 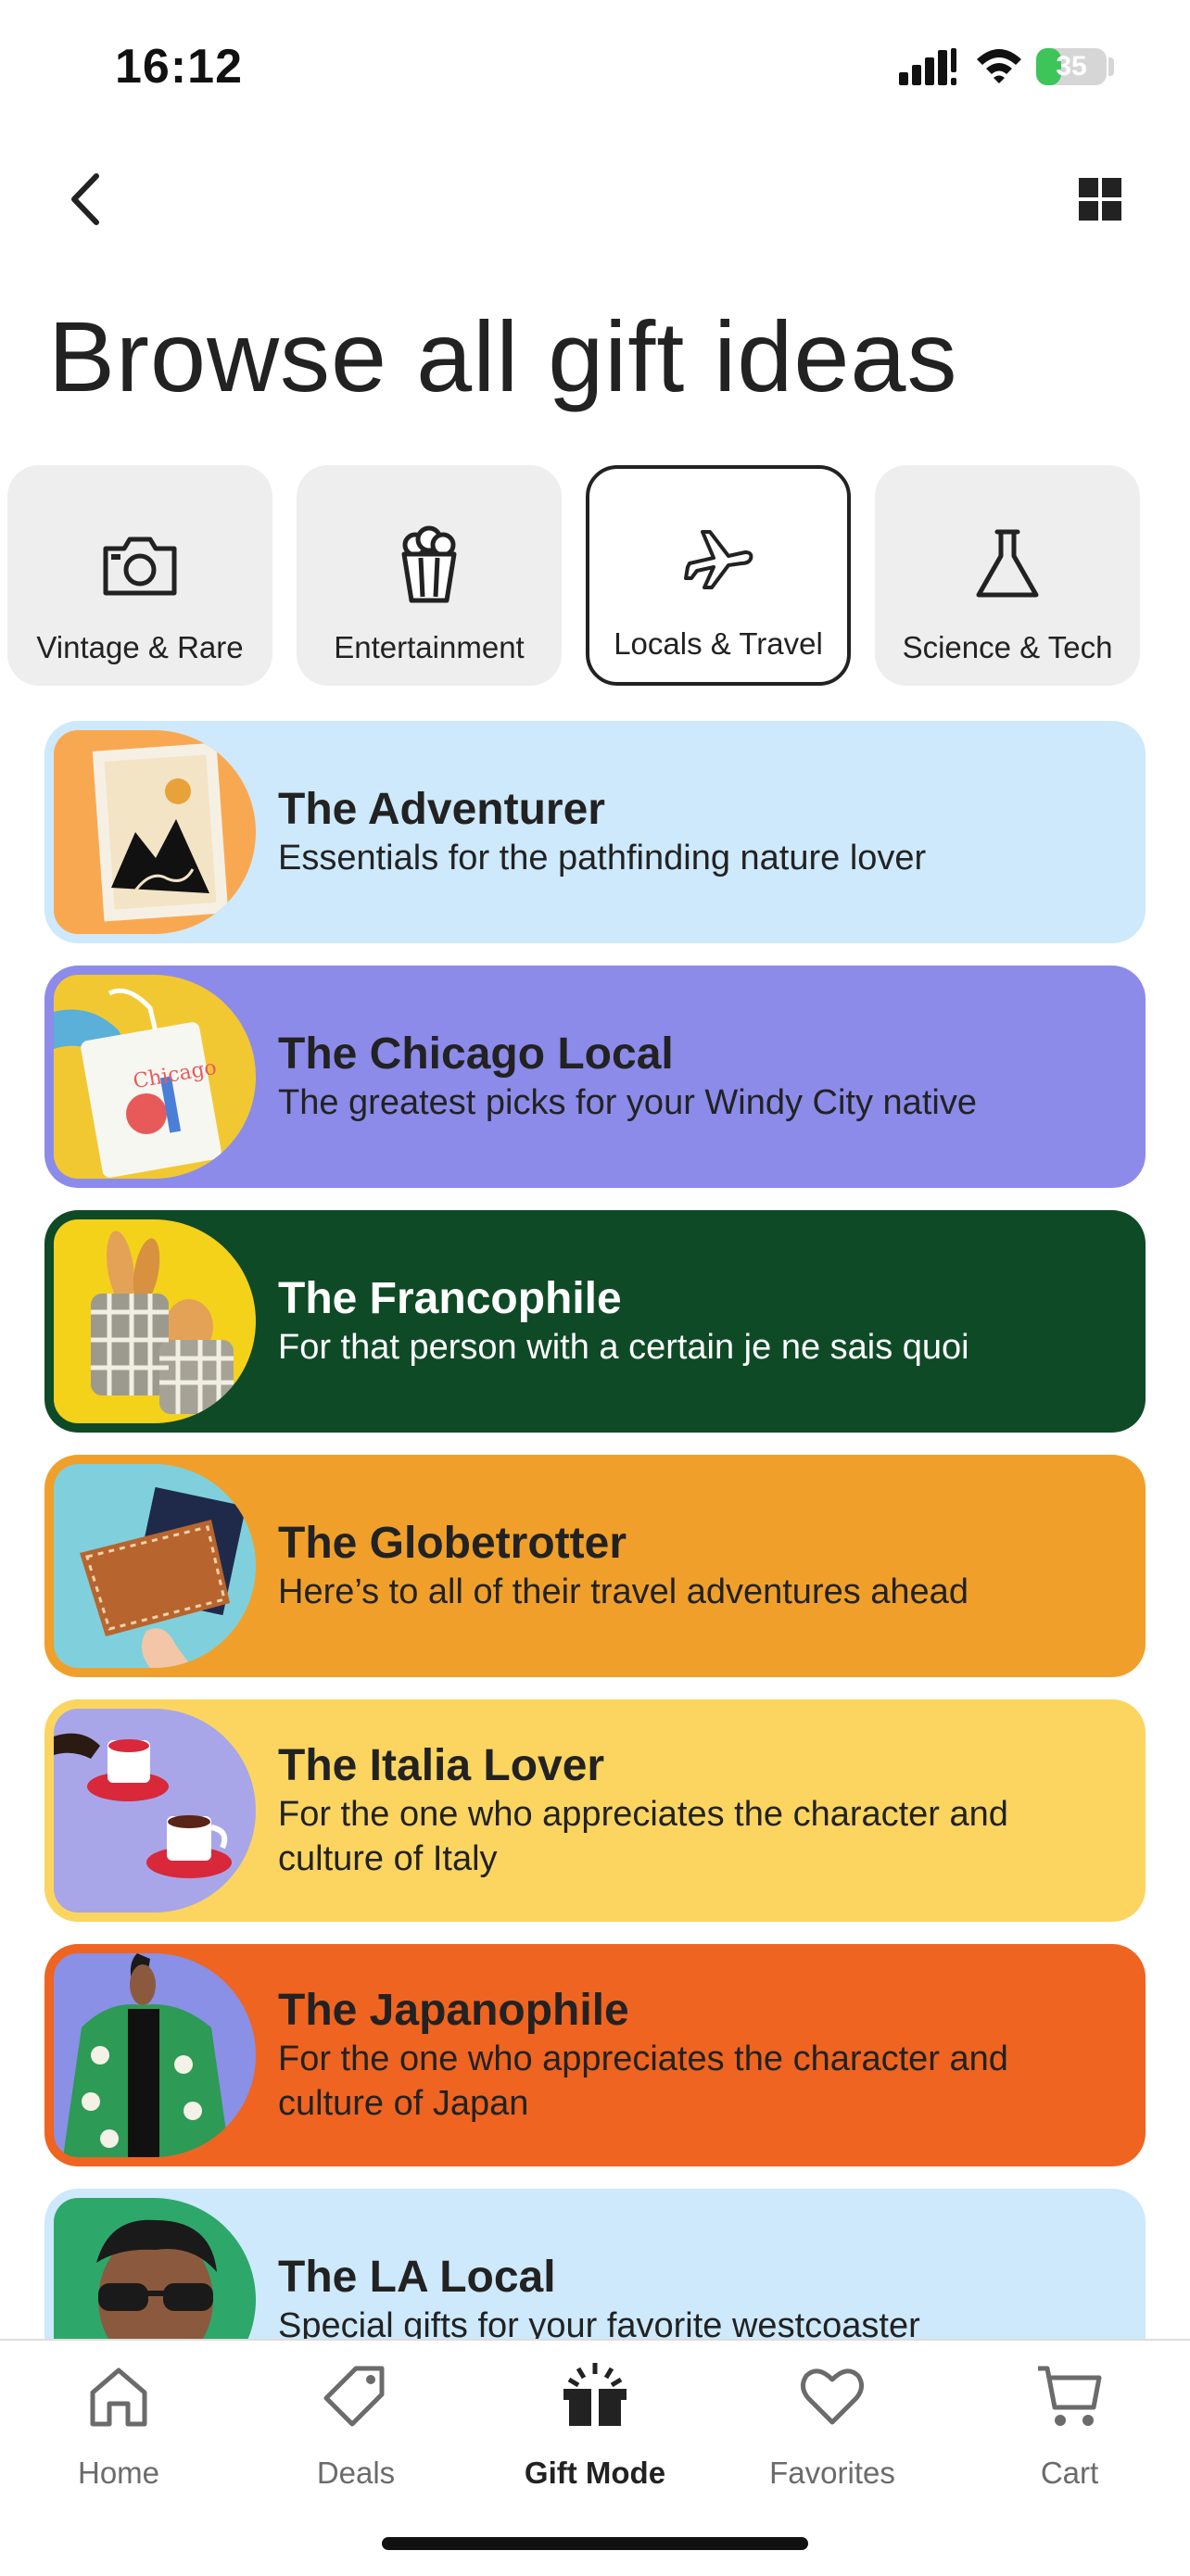 I want to click on category-science-tech: Science & Tech, so click(x=1008, y=575).